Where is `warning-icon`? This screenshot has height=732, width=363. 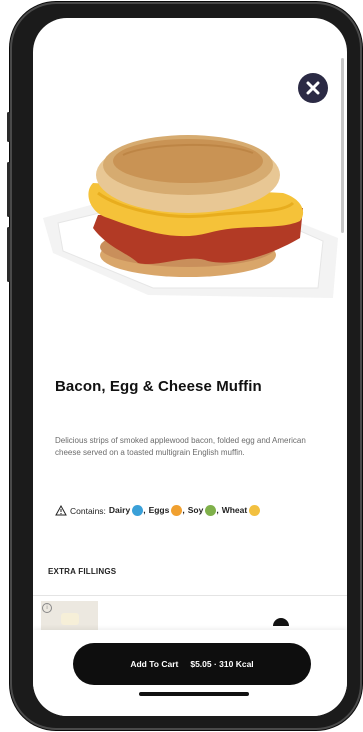
warning-icon is located at coordinates (61, 510).